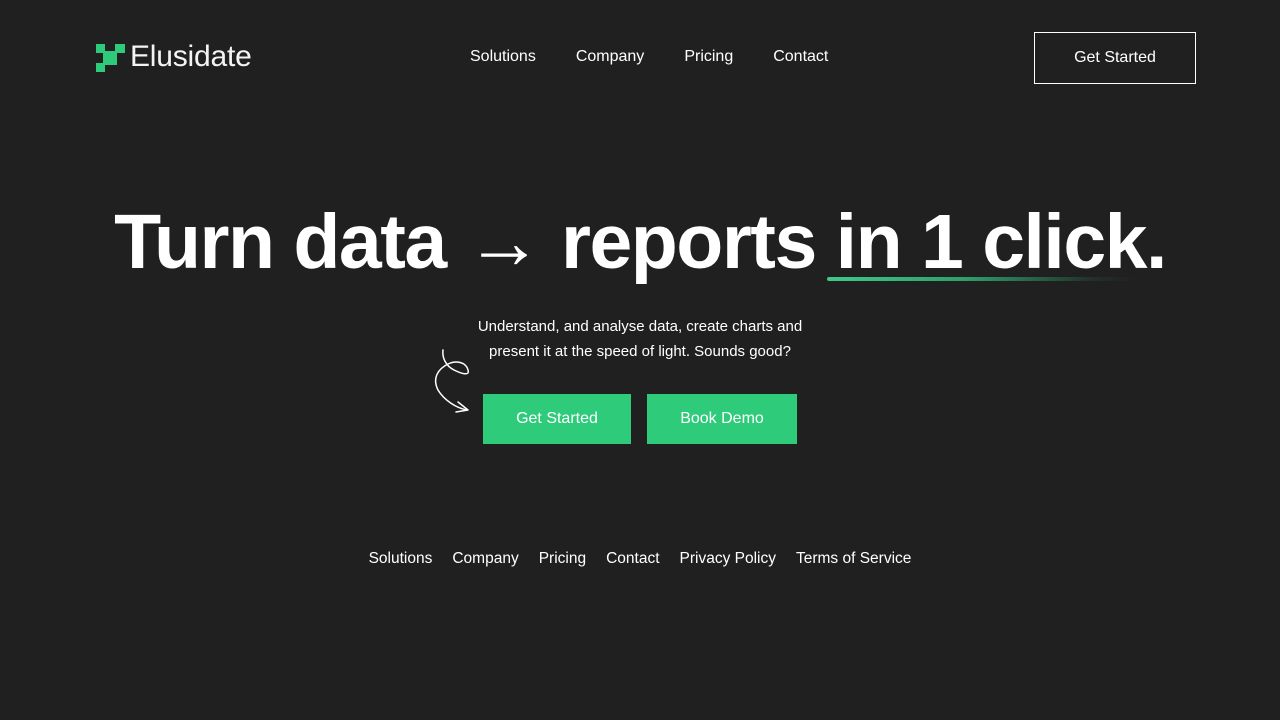 Image resolution: width=1280 pixels, height=720 pixels. I want to click on brand-name: Elusidate, so click(191, 56).